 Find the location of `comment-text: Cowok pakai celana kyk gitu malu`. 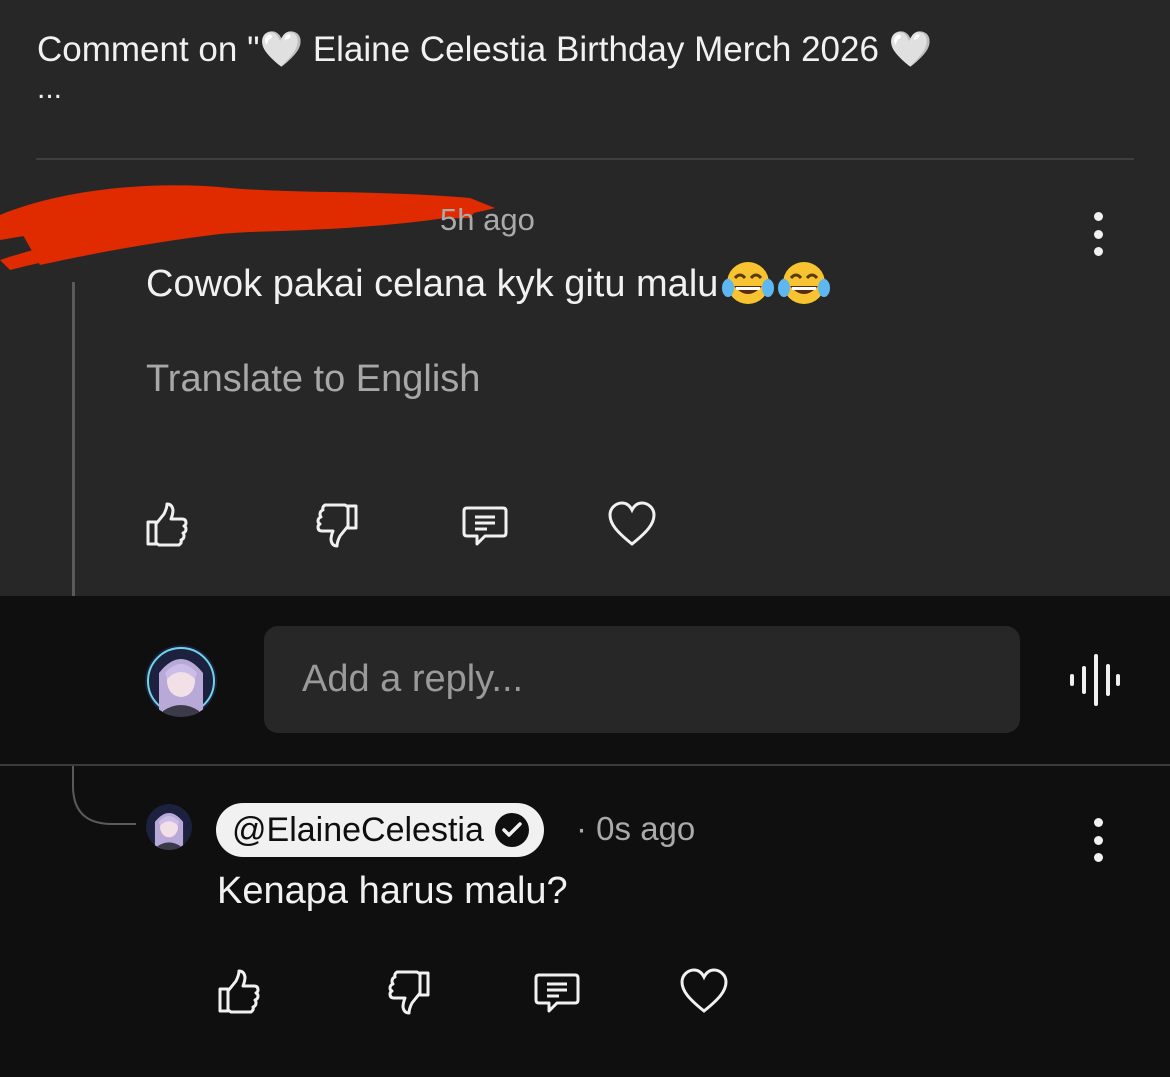

comment-text: Cowok pakai celana kyk gitu malu is located at coordinates (432, 284).